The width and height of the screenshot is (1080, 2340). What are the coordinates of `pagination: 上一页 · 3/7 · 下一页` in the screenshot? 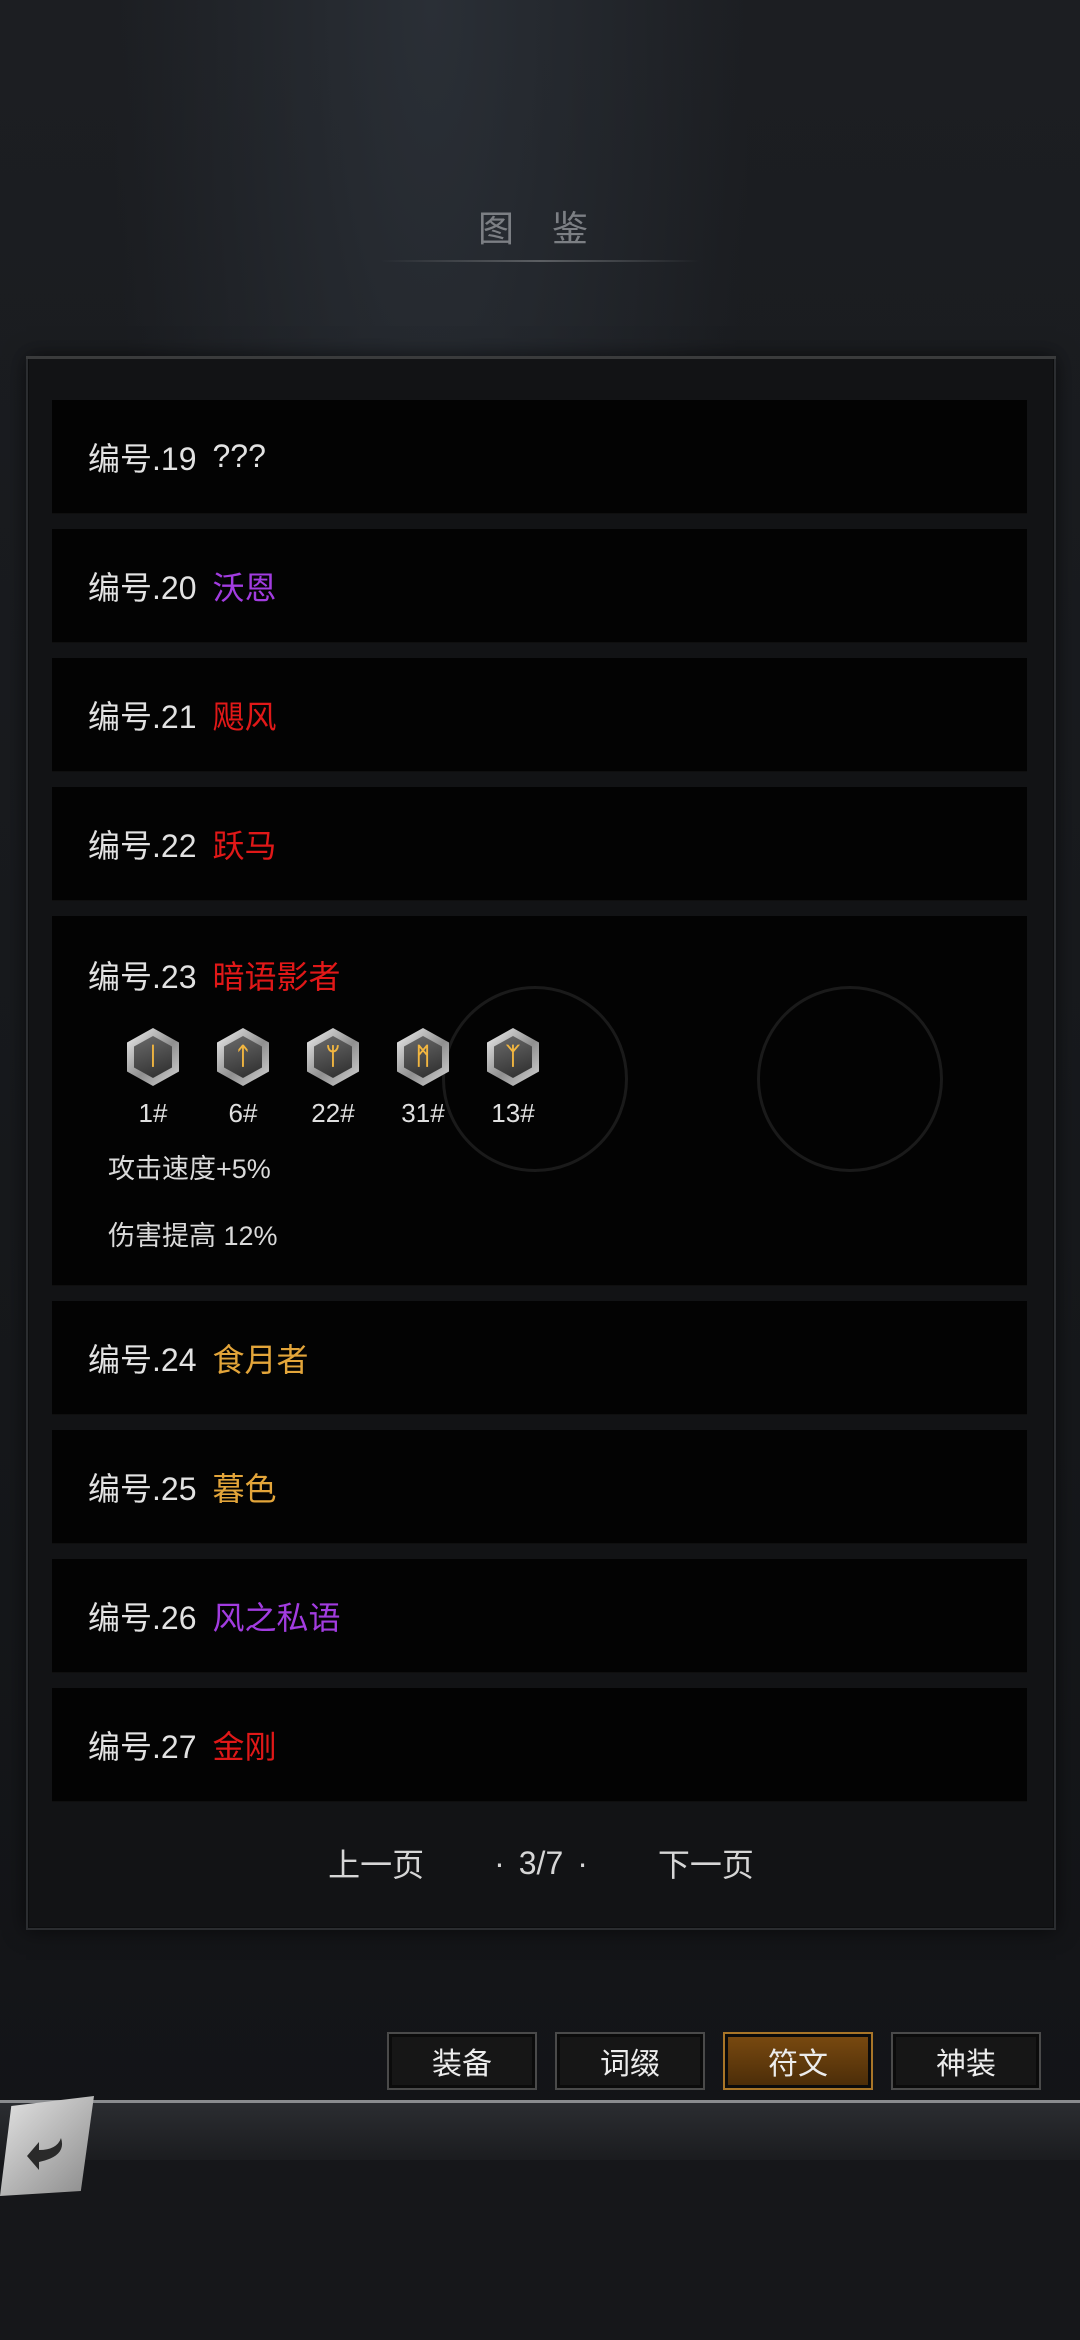 It's located at (541, 1863).